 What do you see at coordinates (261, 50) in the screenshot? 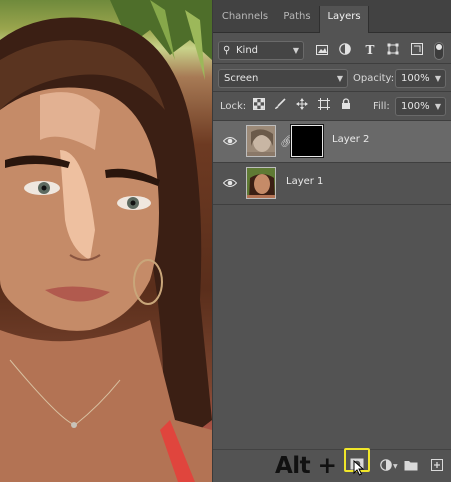
I see `filter-kind-dropdown: ⚲ Kind ▼` at bounding box center [261, 50].